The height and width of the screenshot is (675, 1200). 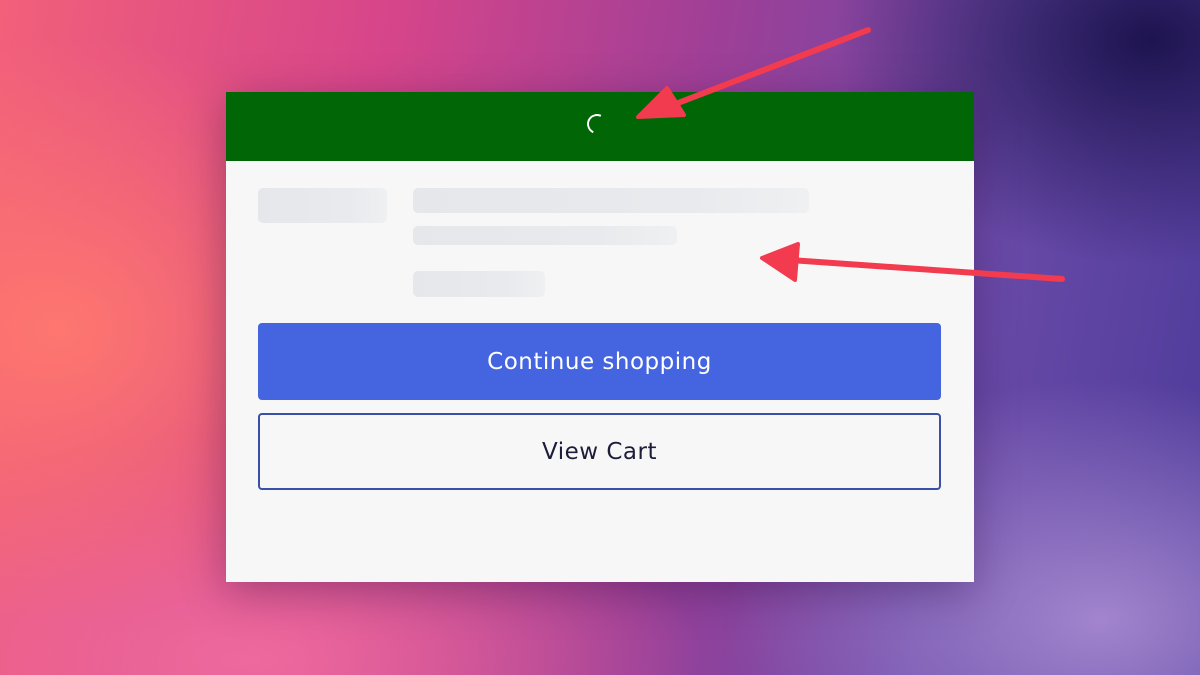 I want to click on continue-shopping-button: Continue shopping, so click(x=599, y=361).